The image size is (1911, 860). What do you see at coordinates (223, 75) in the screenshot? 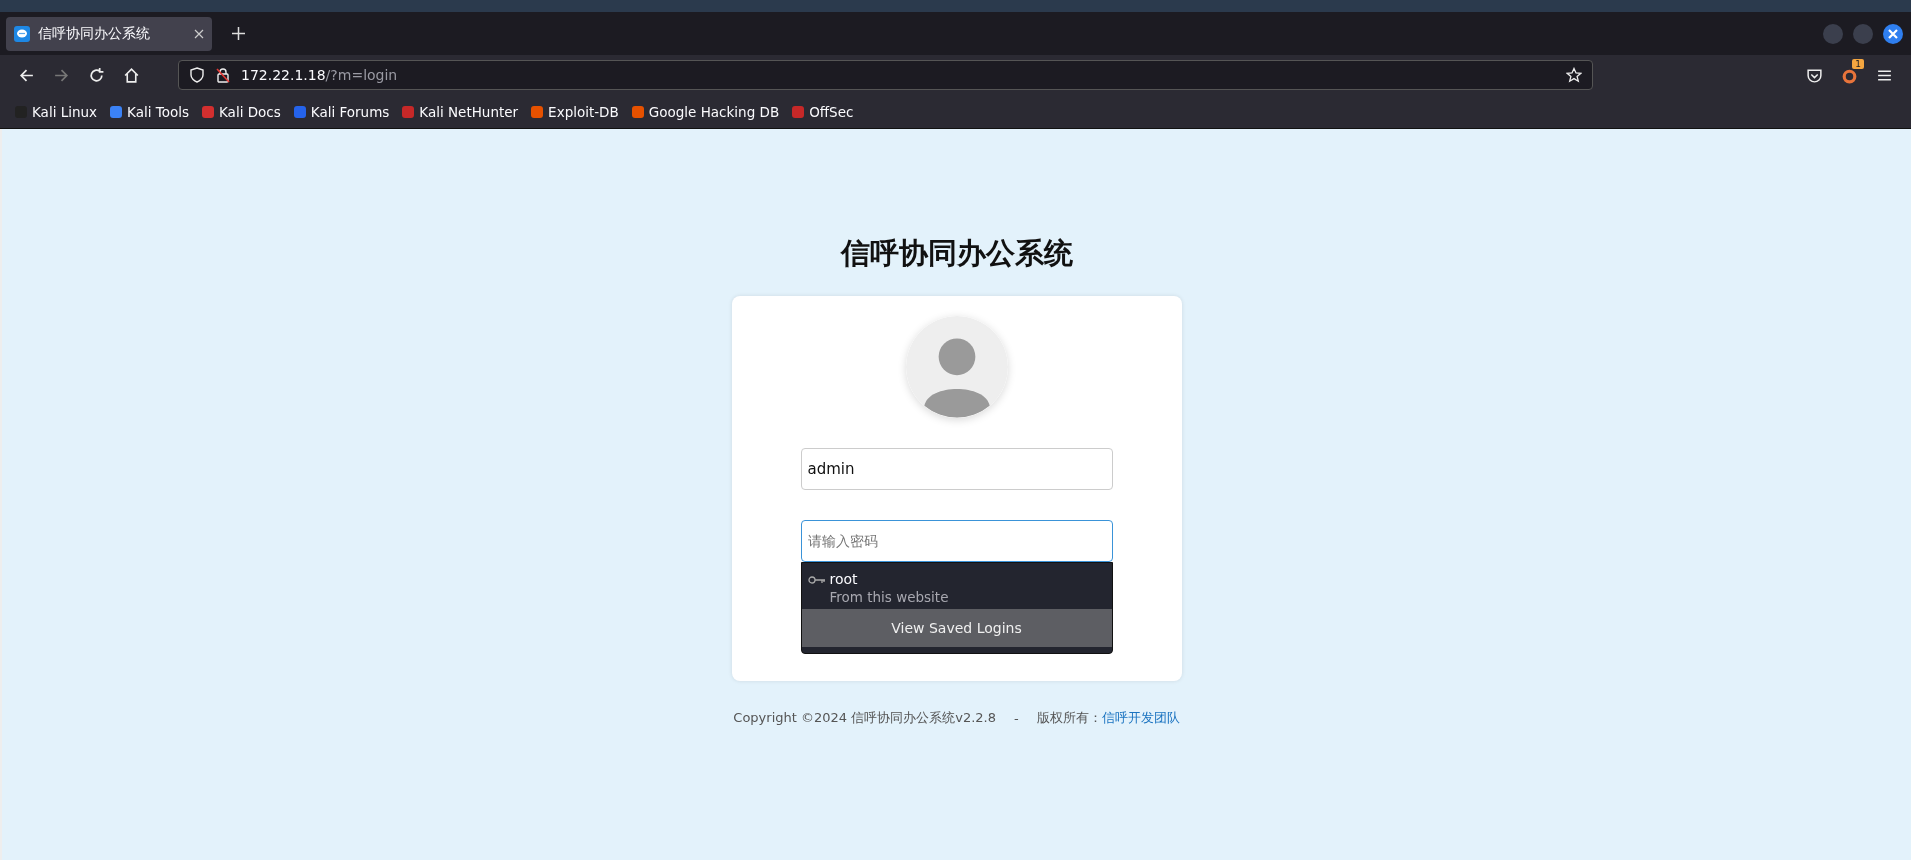
I see `crossed-lock-icon` at bounding box center [223, 75].